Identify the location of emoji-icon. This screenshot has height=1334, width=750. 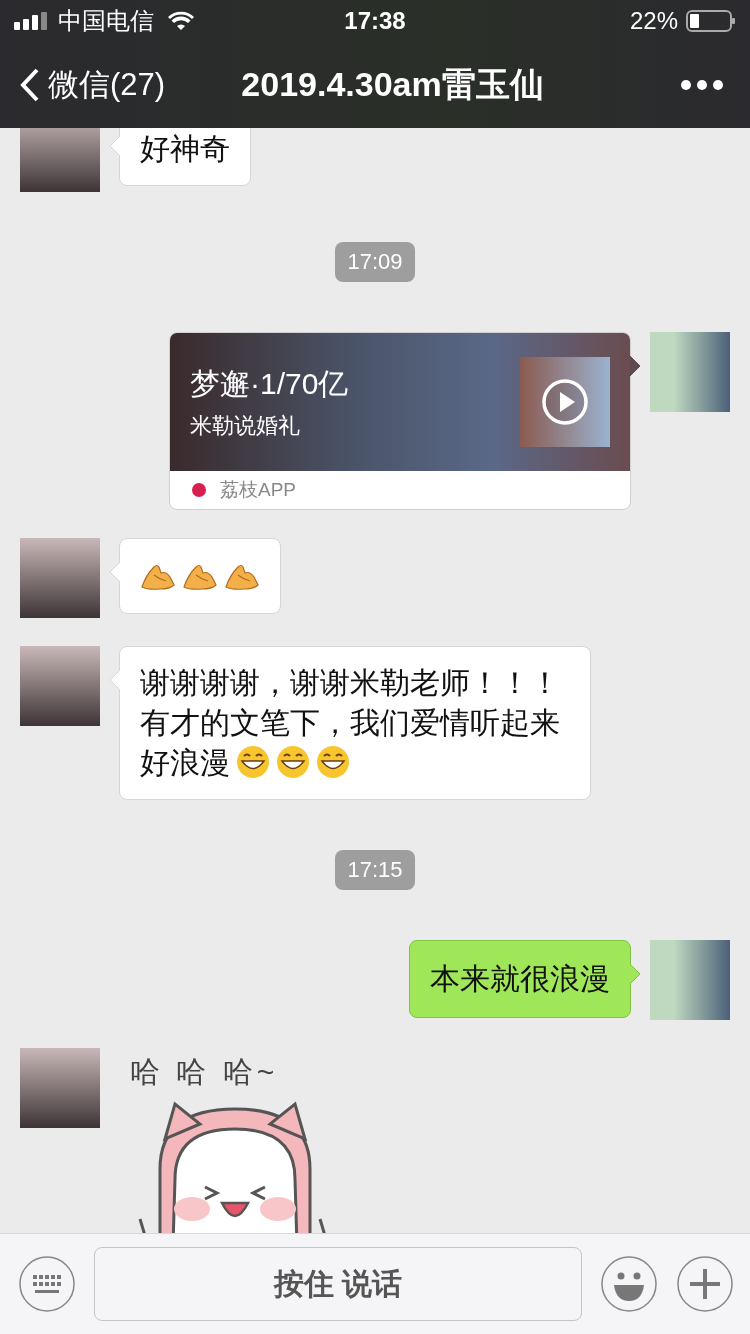
(629, 1284).